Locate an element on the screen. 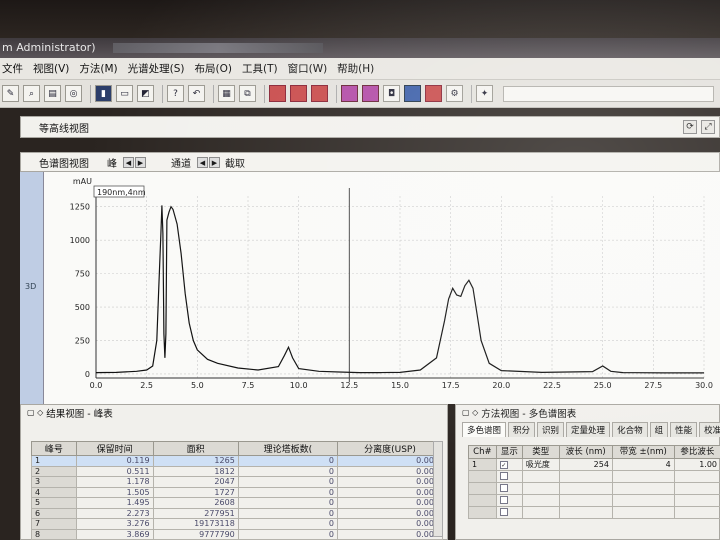  col-wavelength: 波长 (nm) is located at coordinates (585, 452).